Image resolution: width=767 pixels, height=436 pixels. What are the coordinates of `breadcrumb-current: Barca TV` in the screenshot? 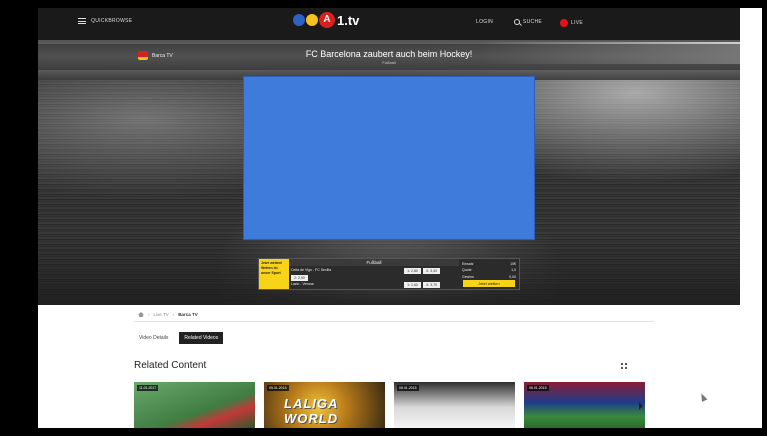 It's located at (188, 314).